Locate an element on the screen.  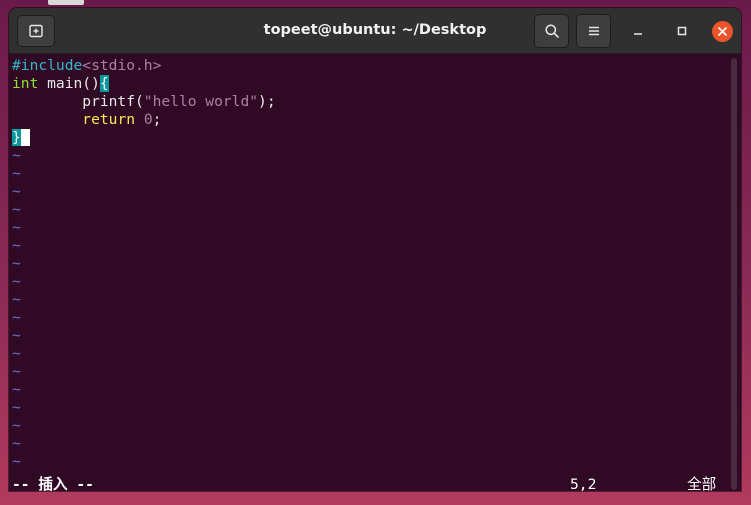
hamburger-menu-icon is located at coordinates (593, 31).